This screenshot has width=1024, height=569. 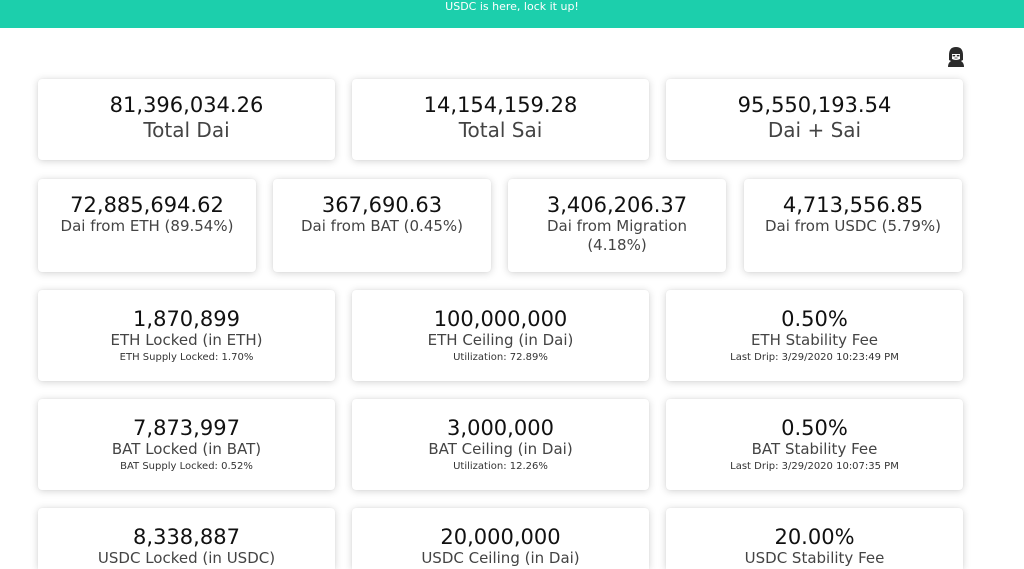 What do you see at coordinates (500, 428) in the screenshot?
I see `stat-value: 3,000,000` at bounding box center [500, 428].